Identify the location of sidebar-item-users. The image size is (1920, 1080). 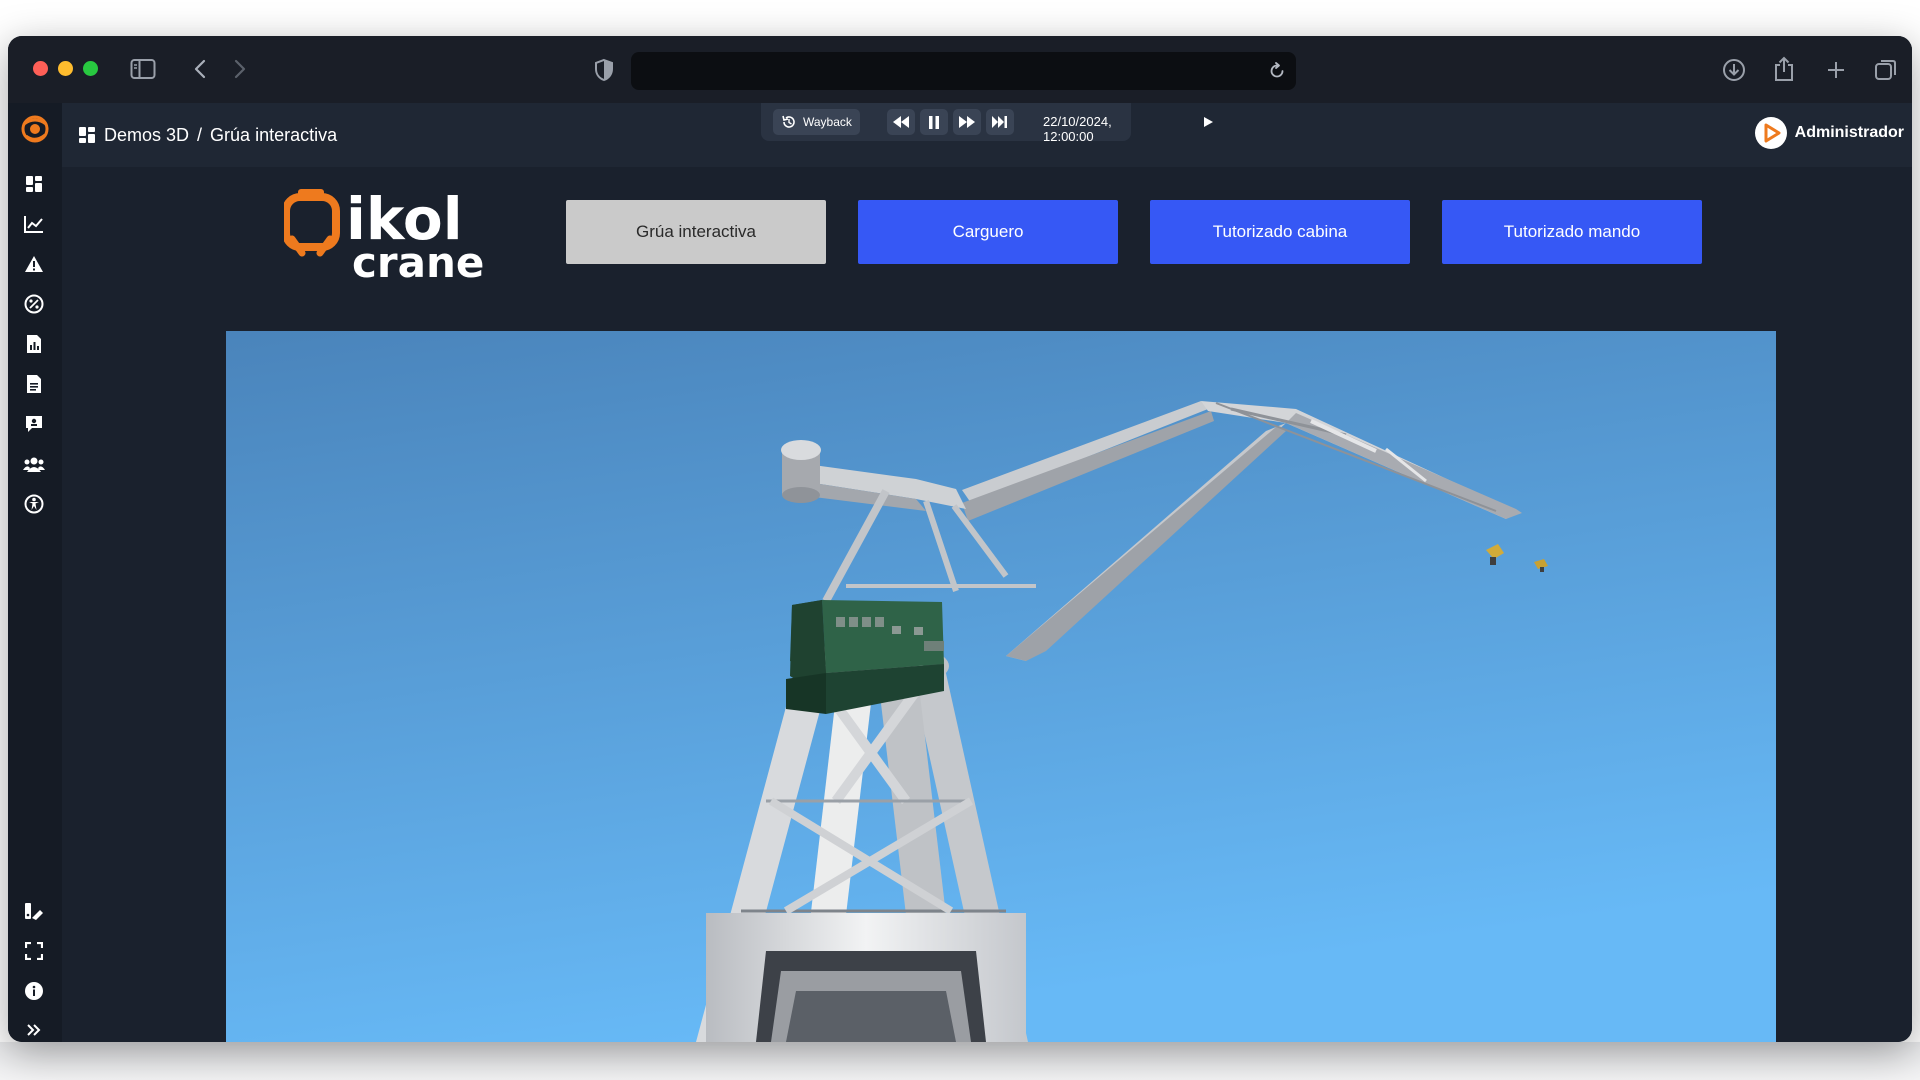
(34, 464).